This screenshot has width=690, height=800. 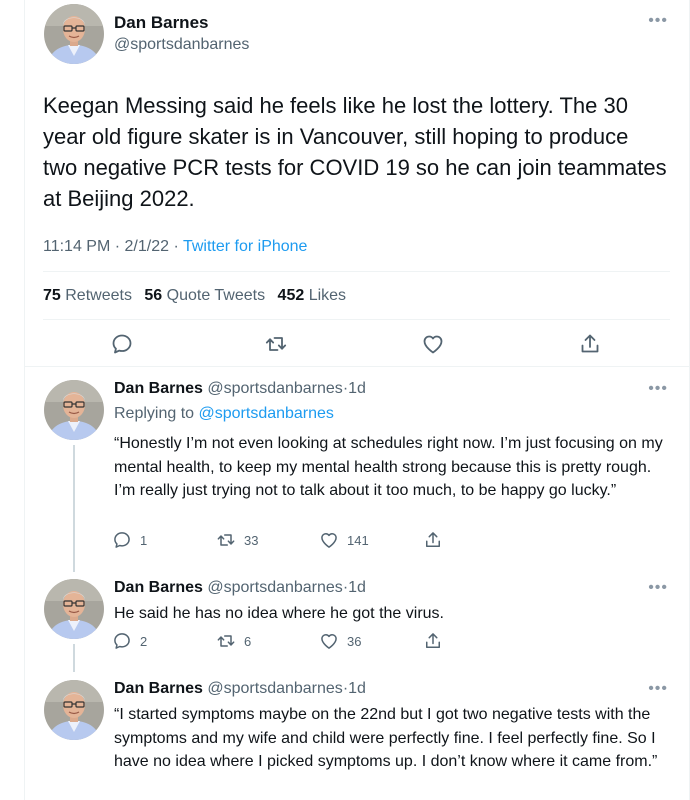 What do you see at coordinates (344, 540) in the screenshot?
I see `like-icon: 141` at bounding box center [344, 540].